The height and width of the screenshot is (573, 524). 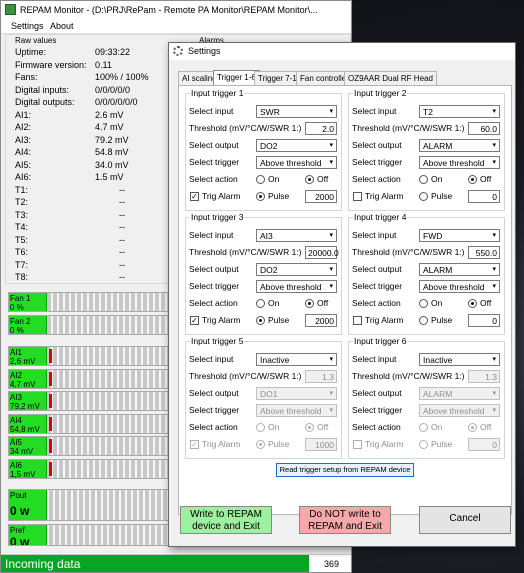 I want to click on ai-value: 79,2 mV, so click(x=25, y=406).